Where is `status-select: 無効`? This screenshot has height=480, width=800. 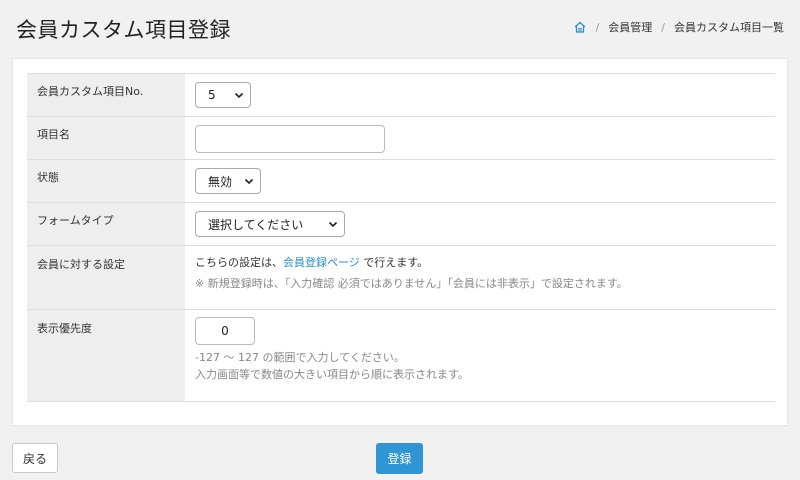 status-select: 無効 is located at coordinates (228, 181).